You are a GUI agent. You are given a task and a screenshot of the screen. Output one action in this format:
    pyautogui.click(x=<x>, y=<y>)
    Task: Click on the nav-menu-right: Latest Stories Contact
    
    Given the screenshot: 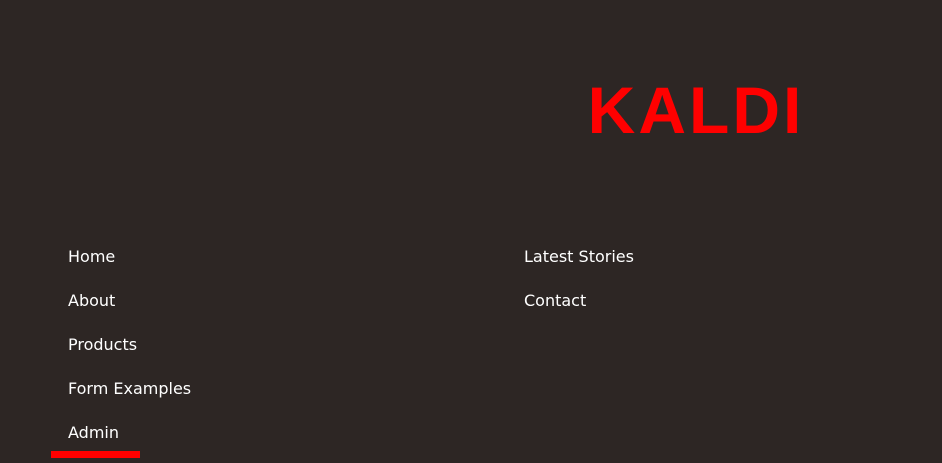 What is the action you would take?
    pyautogui.click(x=579, y=279)
    